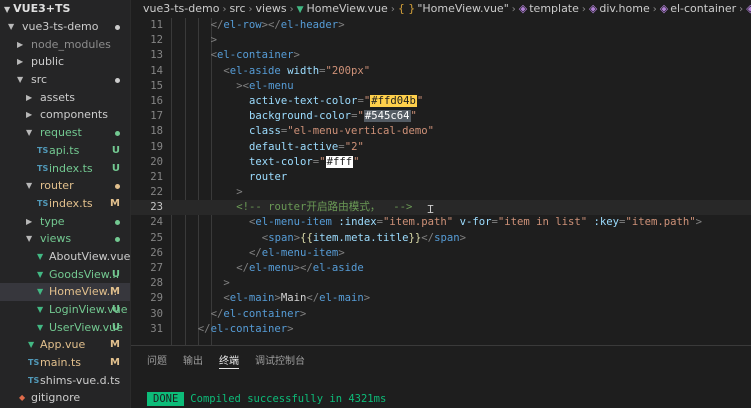  I want to click on code-line: 21 router, so click(441, 177).